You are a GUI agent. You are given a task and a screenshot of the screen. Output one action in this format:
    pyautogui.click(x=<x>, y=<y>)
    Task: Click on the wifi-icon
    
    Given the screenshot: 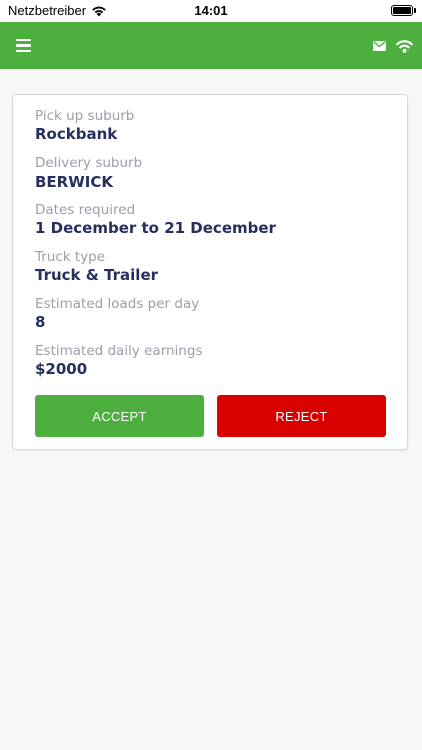 What is the action you would take?
    pyautogui.click(x=404, y=45)
    